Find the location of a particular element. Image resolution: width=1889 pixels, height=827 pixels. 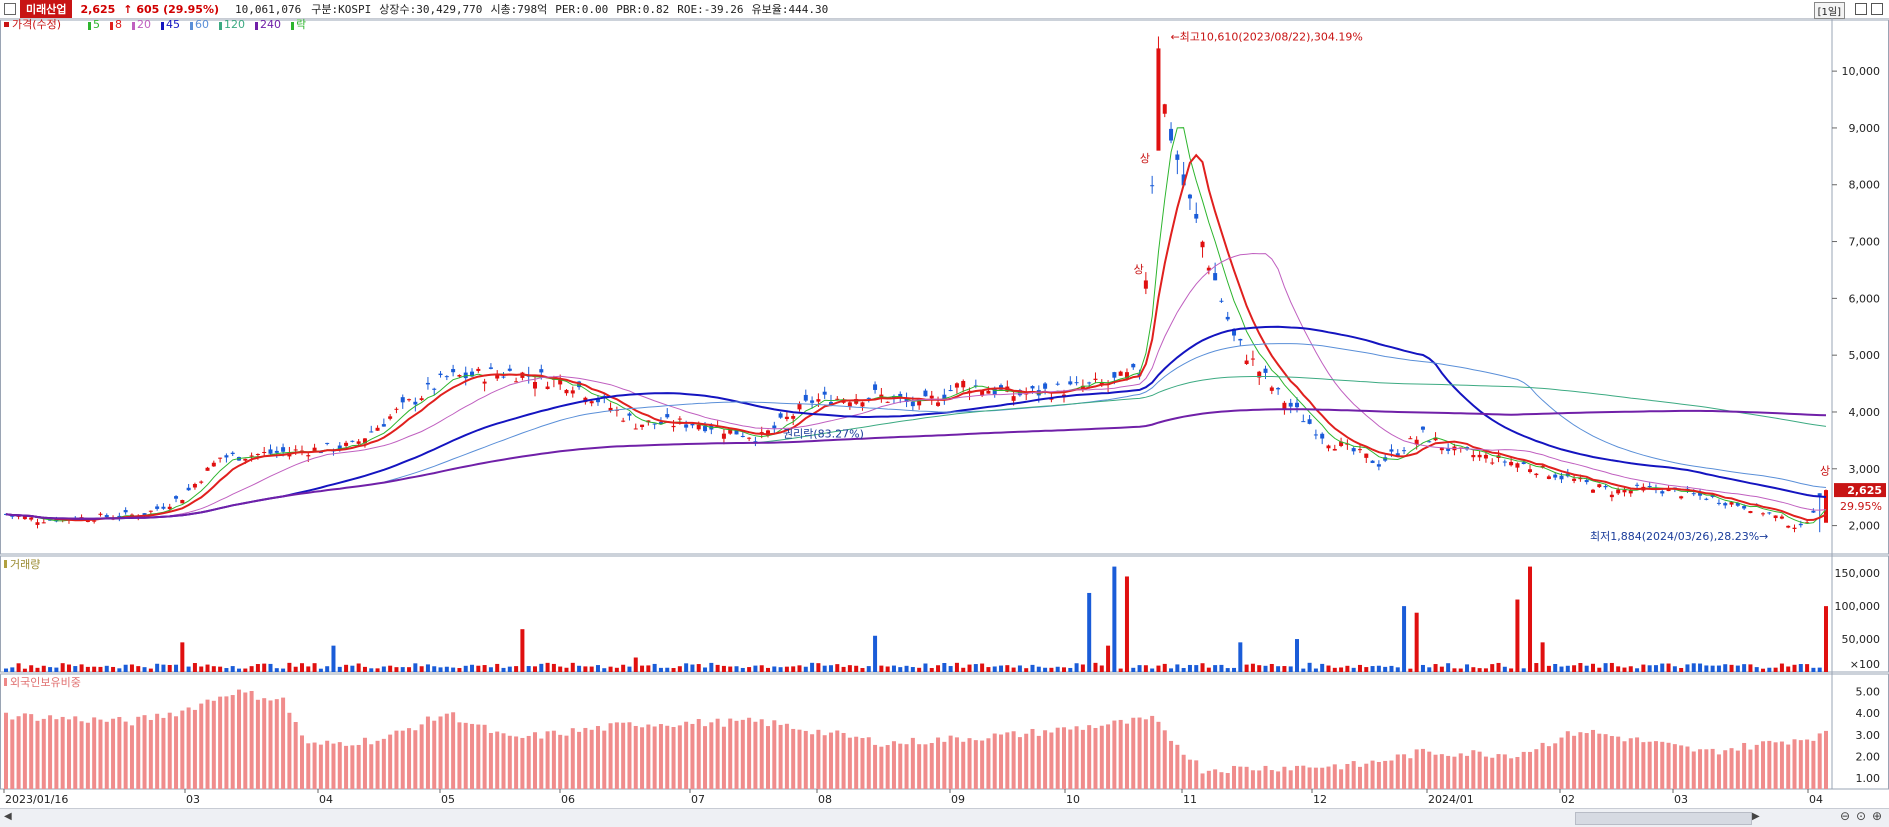

stock-name: 미래산업 is located at coordinates (46, 9).